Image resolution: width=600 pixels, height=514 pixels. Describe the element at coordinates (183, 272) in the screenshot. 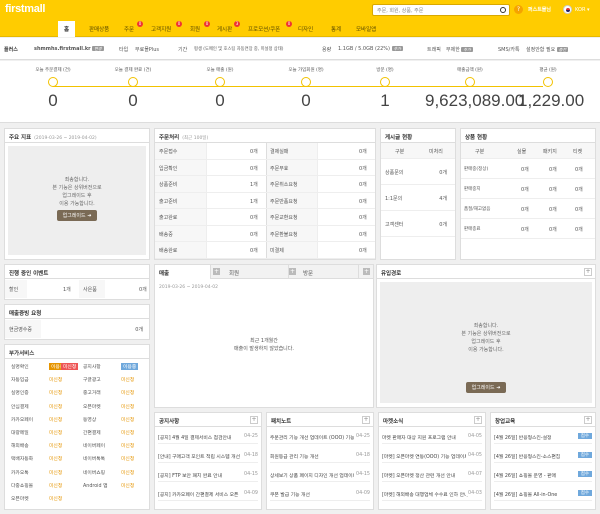

I see `tab-sales: 매출` at that location.